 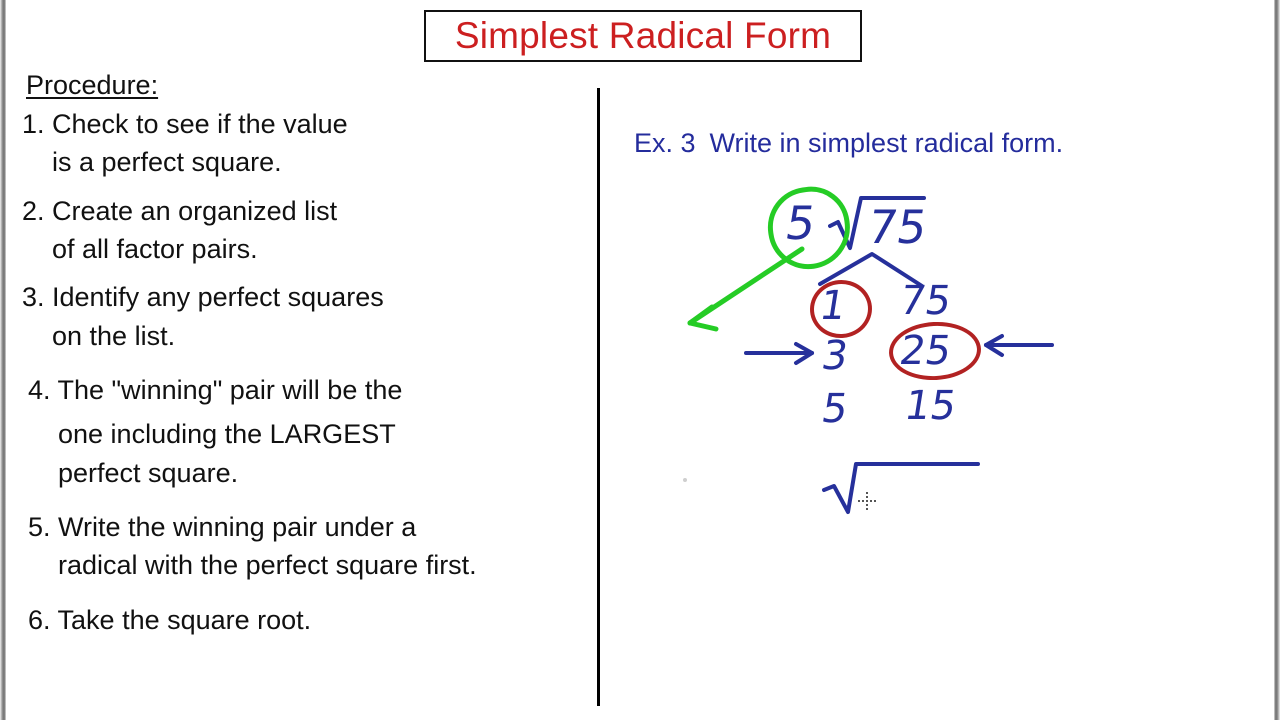 What do you see at coordinates (867, 501) in the screenshot?
I see `pen-cursor-crosshair` at bounding box center [867, 501].